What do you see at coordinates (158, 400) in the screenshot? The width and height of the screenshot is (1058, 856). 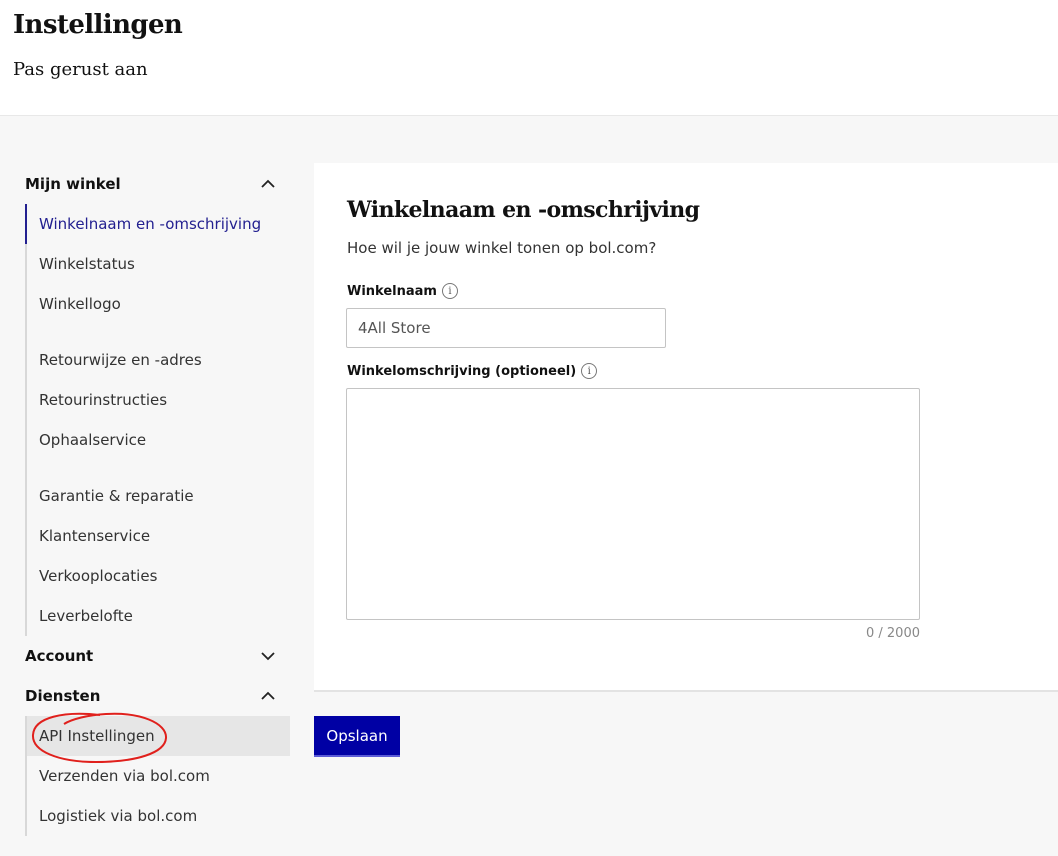 I see `sidebar-item-retourinstructies: Retourinstructies` at bounding box center [158, 400].